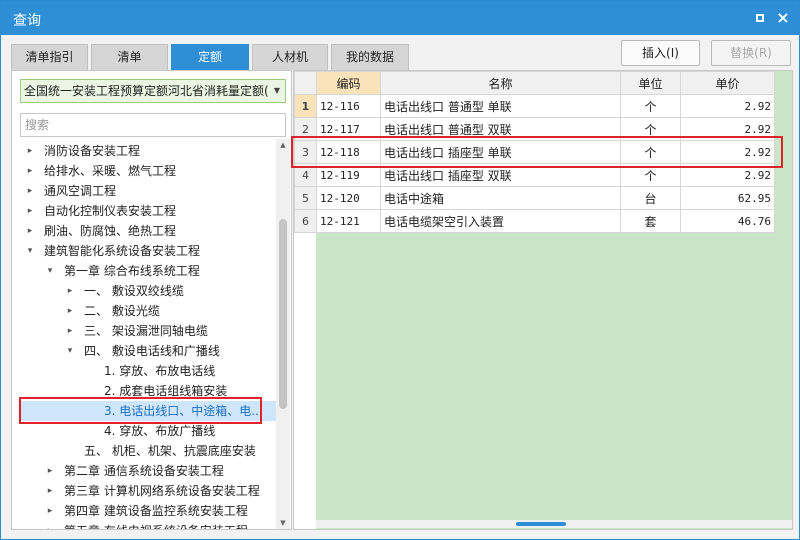 Image resolution: width=800 pixels, height=540 pixels. What do you see at coordinates (283, 145) in the screenshot?
I see `scroll-up-icon: ▲` at bounding box center [283, 145].